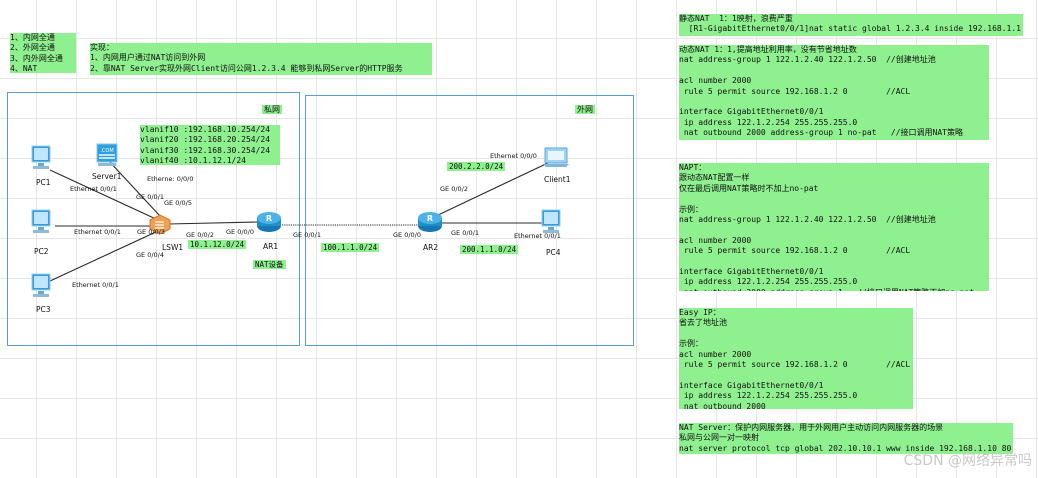  Describe the element at coordinates (150, 197) in the screenshot. I see `lsw1-ge001-label: GE 0/0/1` at that location.